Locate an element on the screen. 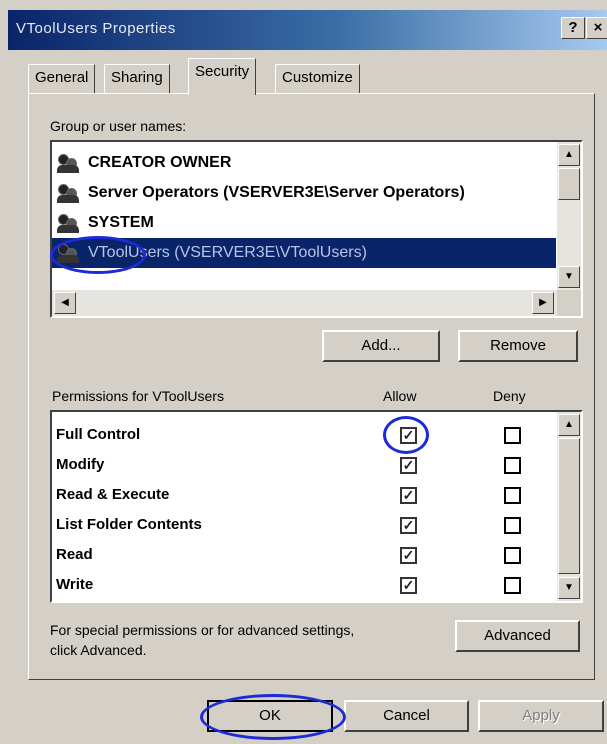 This screenshot has height=744, width=607. permissions-label: Permissions for VToolUsers is located at coordinates (138, 396).